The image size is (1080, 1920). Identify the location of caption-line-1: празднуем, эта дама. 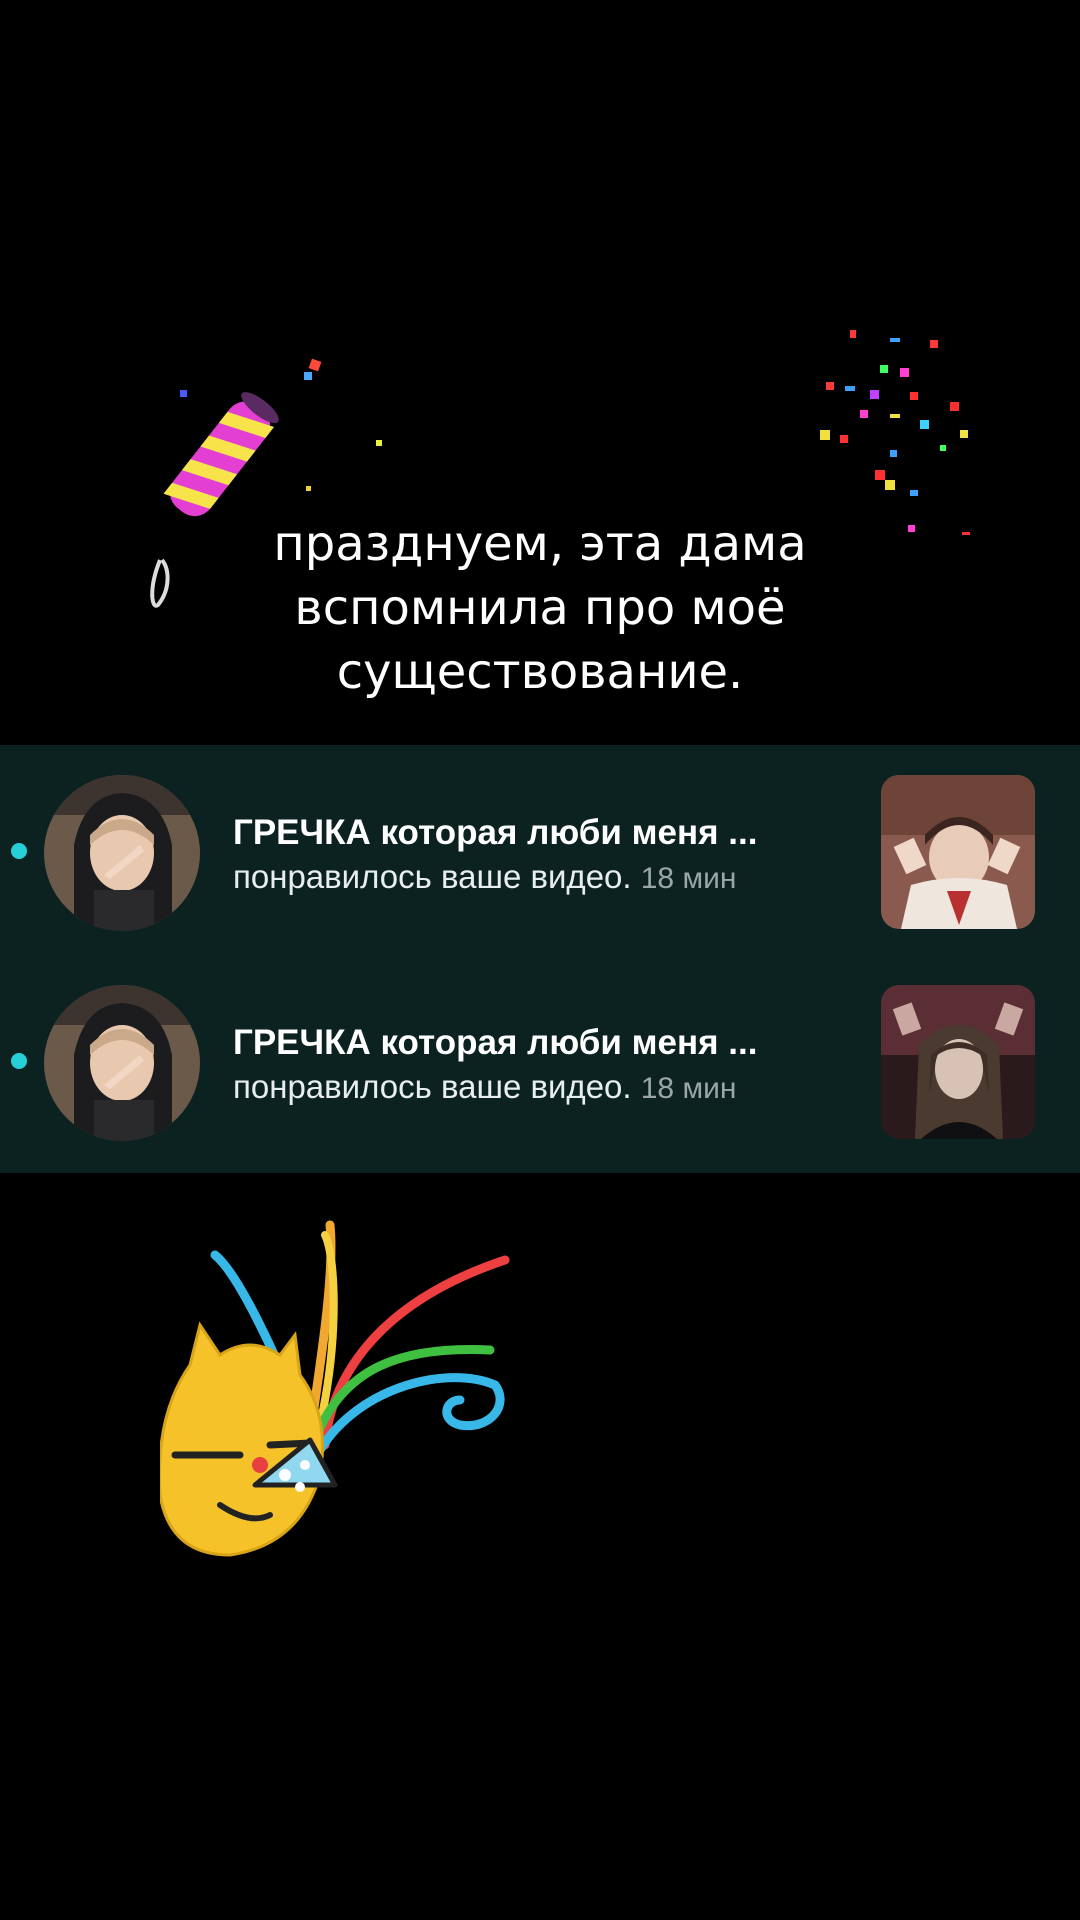
(540, 544).